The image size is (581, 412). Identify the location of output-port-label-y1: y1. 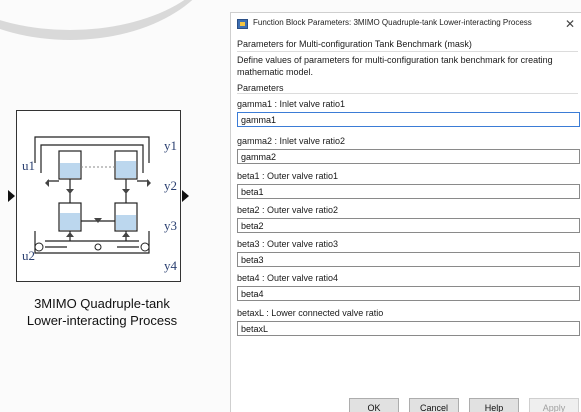
(170, 145).